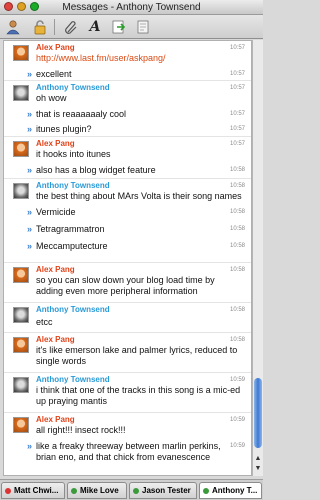 This screenshot has width=320, height=500. What do you see at coordinates (13, 27) in the screenshot?
I see `person-icon` at bounding box center [13, 27].